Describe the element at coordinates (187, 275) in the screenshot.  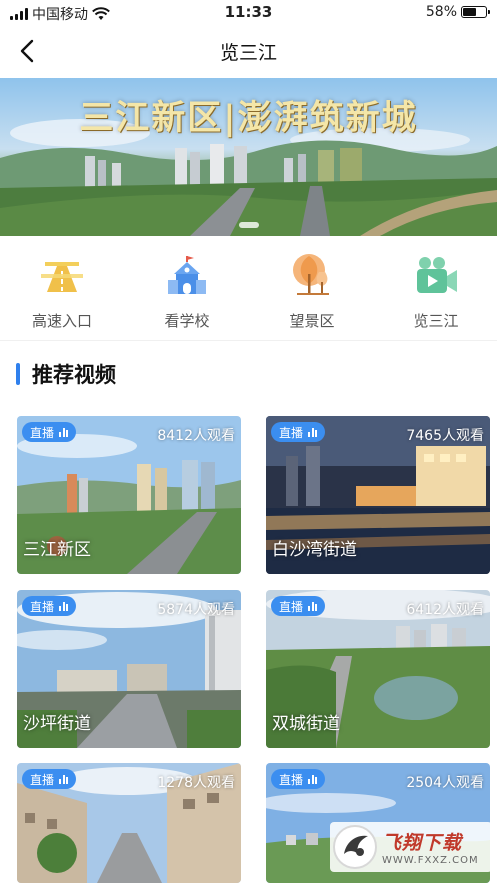
I see `school-icon` at that location.